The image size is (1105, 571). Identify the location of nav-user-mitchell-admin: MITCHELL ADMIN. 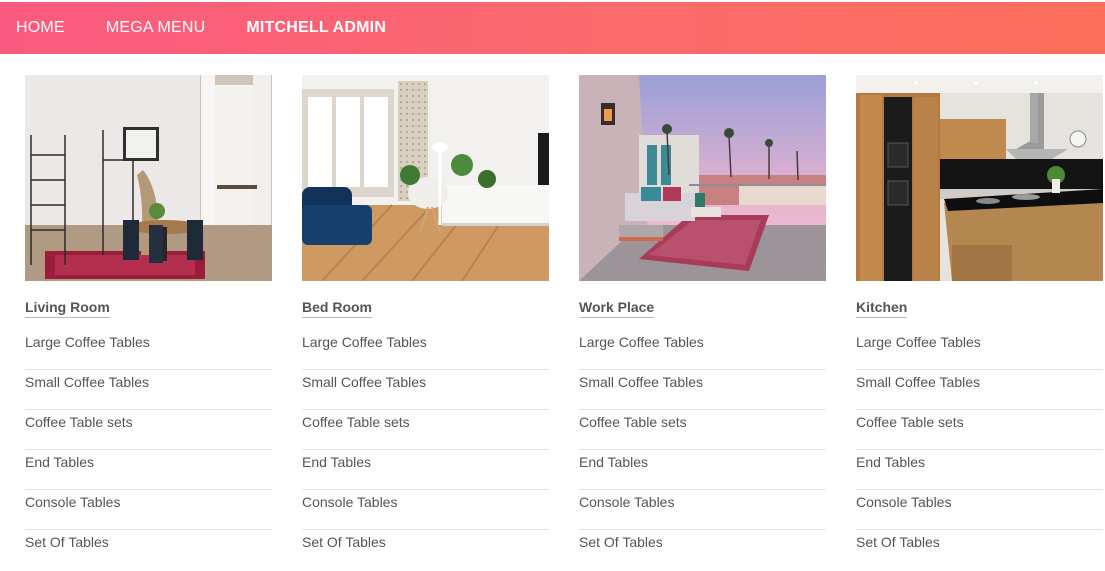
(316, 28).